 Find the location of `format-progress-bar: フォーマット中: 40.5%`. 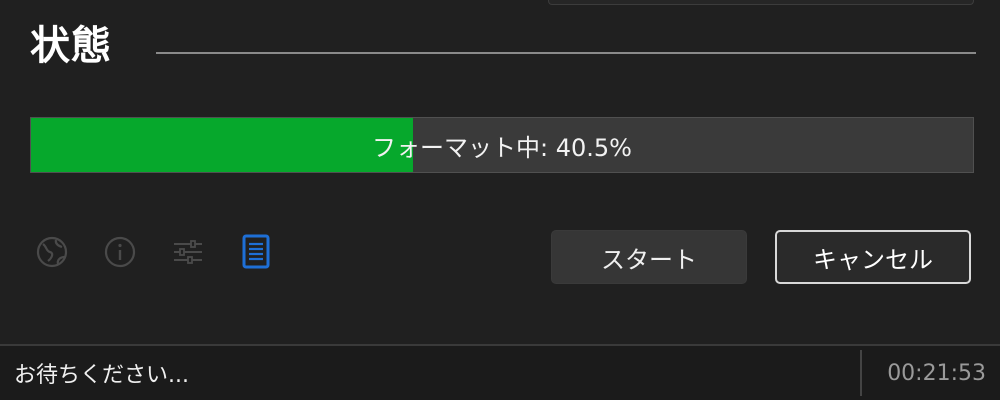

format-progress-bar: フォーマット中: 40.5% is located at coordinates (502, 145).